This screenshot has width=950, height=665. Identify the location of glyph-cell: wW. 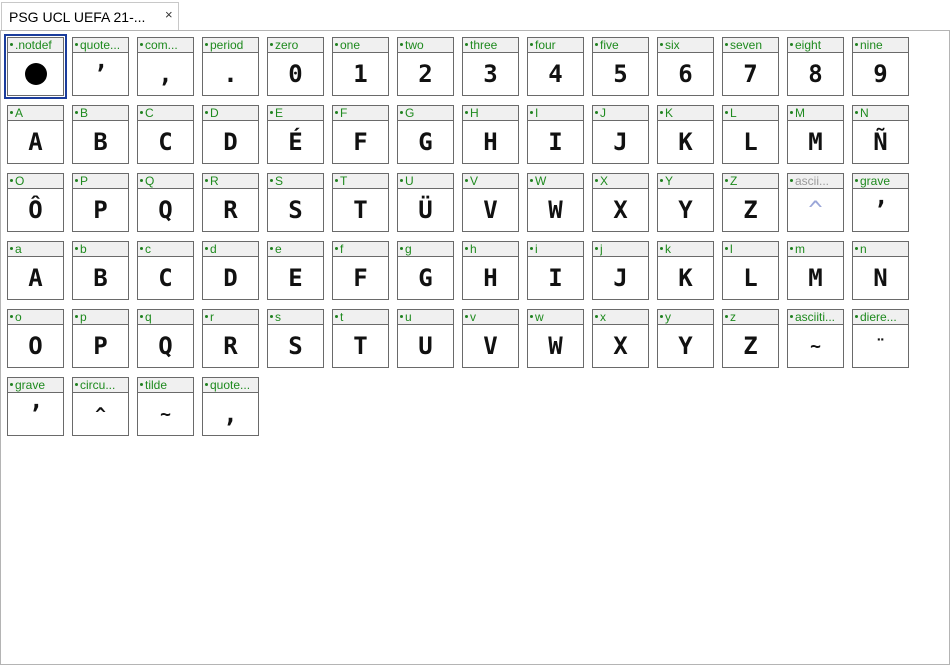
(555, 338).